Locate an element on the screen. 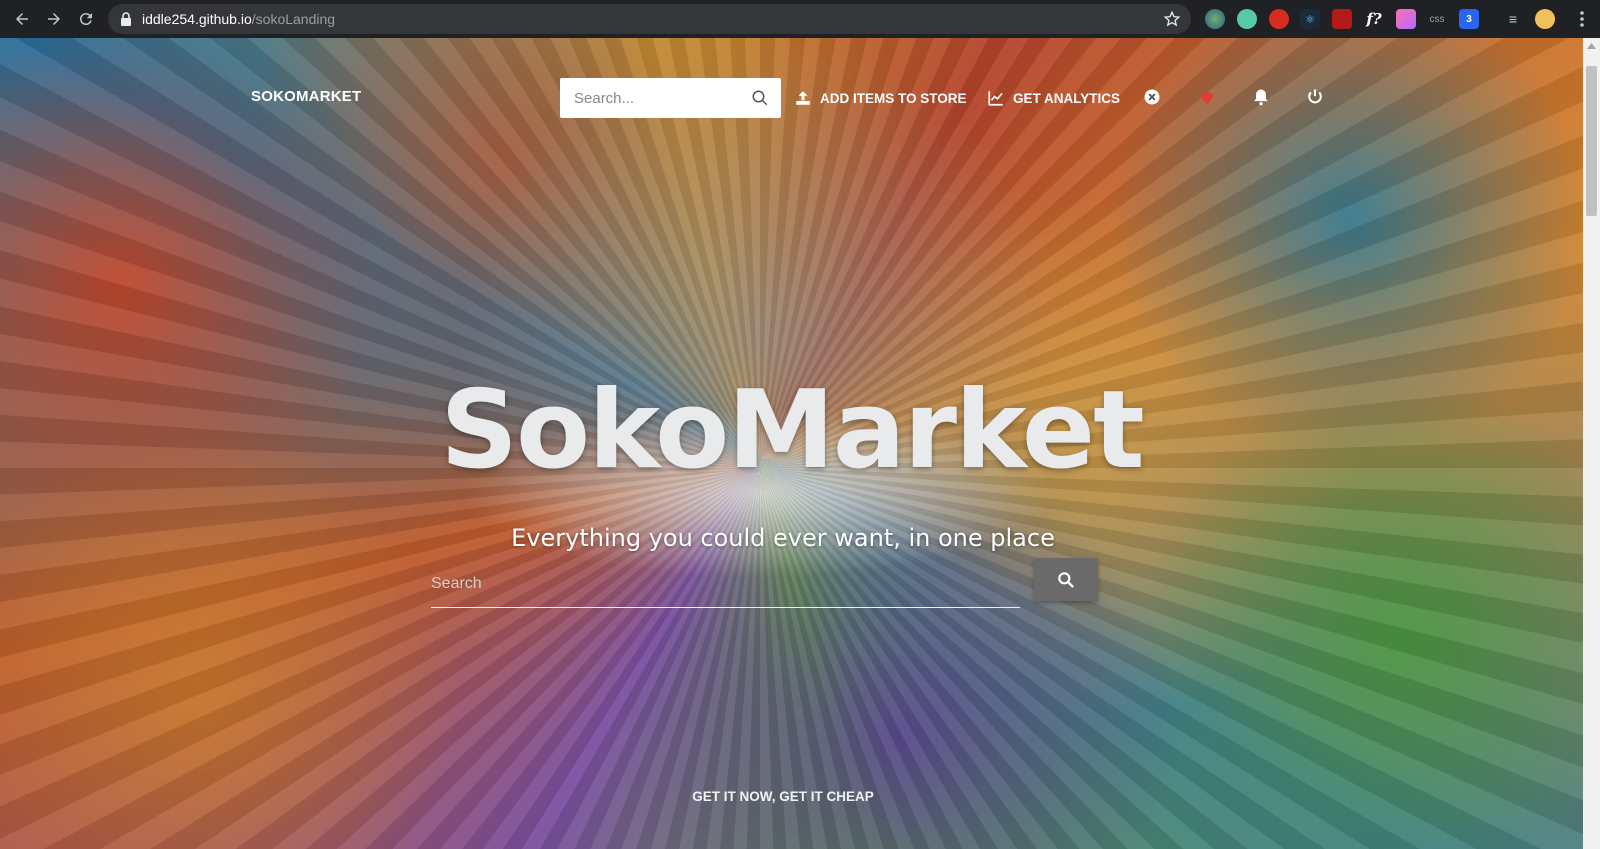 The width and height of the screenshot is (1600, 849). add-items-label: ADD ITEMS TO STORE is located at coordinates (893, 98).